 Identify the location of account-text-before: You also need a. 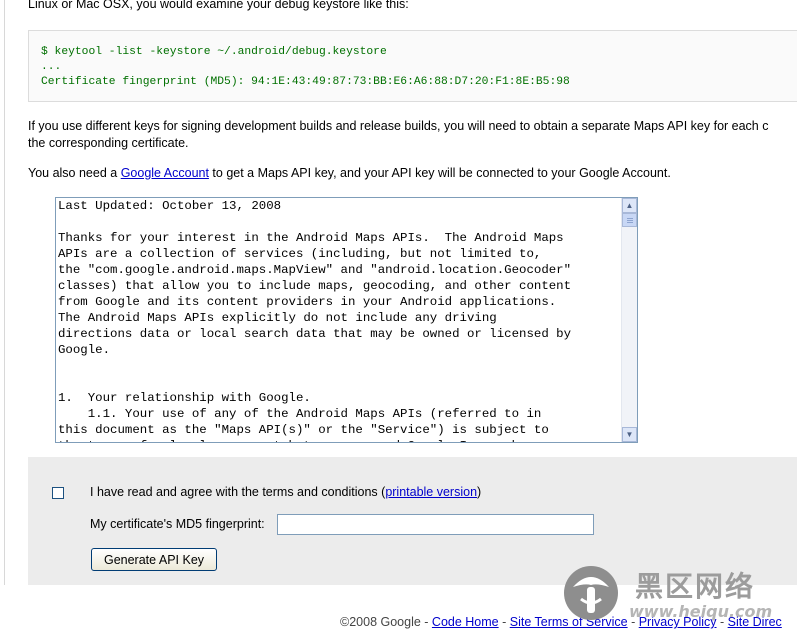
(74, 173).